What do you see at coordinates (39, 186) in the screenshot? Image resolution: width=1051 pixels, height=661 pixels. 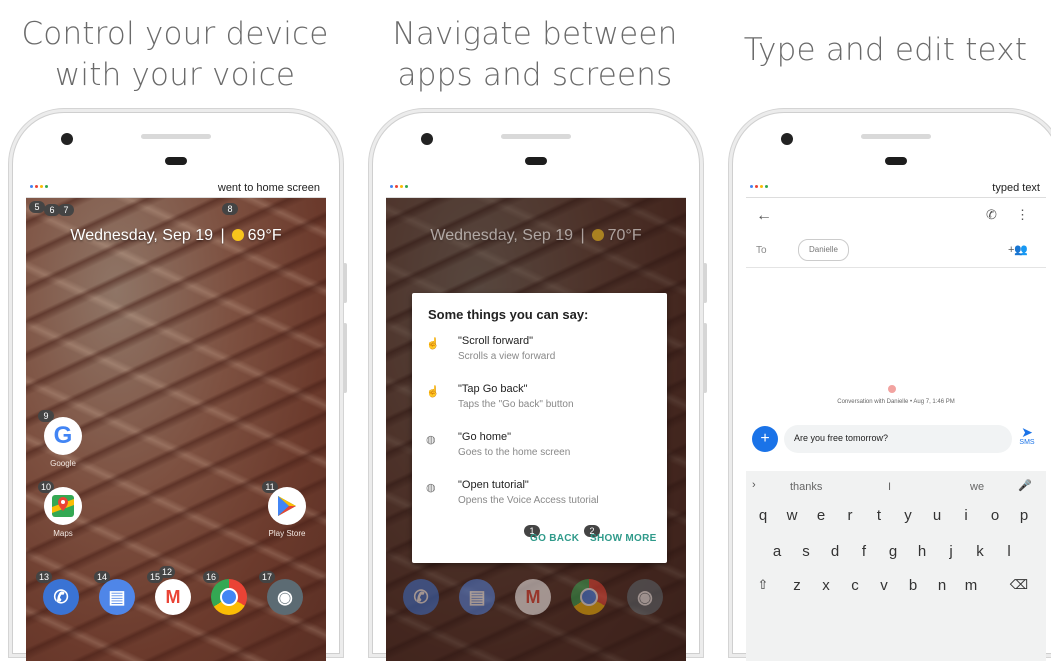 I see `voice-access-indicator` at bounding box center [39, 186].